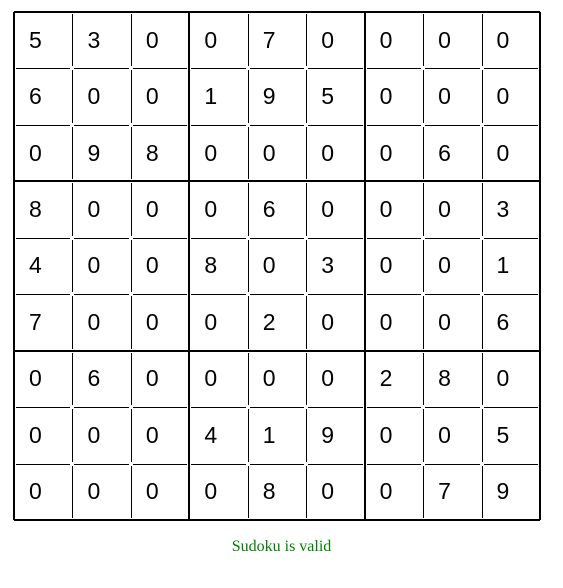  Describe the element at coordinates (43, 435) in the screenshot. I see `sudoku-cell-r8-c1: 0` at that location.